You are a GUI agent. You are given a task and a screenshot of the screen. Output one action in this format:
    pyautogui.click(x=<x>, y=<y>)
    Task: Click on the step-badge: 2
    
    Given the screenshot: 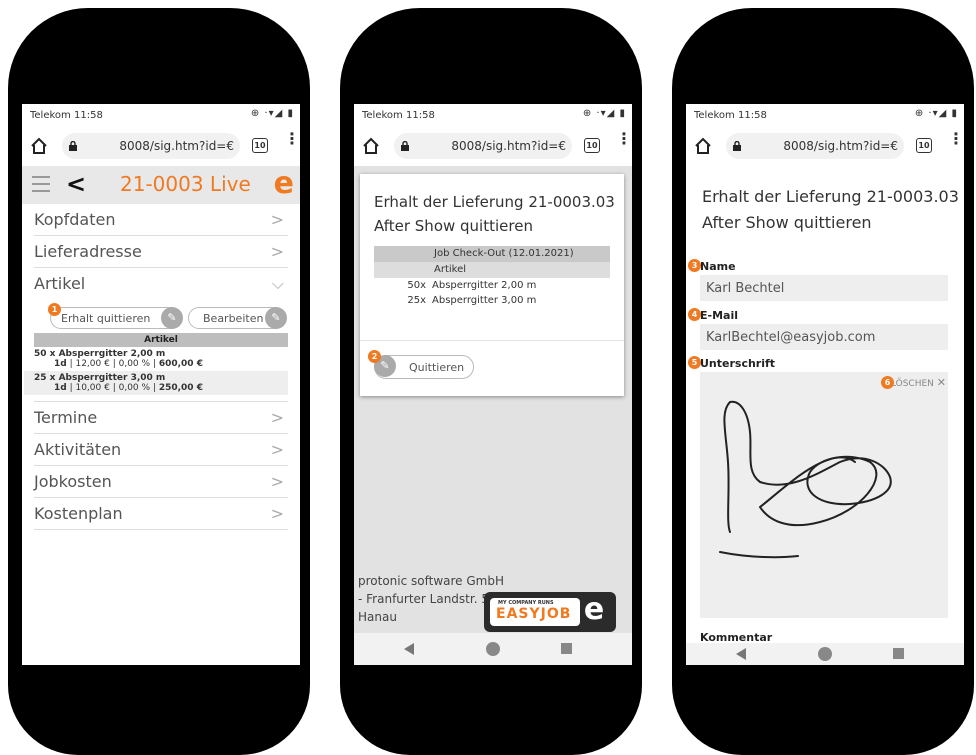 What is the action you would take?
    pyautogui.click(x=374, y=356)
    